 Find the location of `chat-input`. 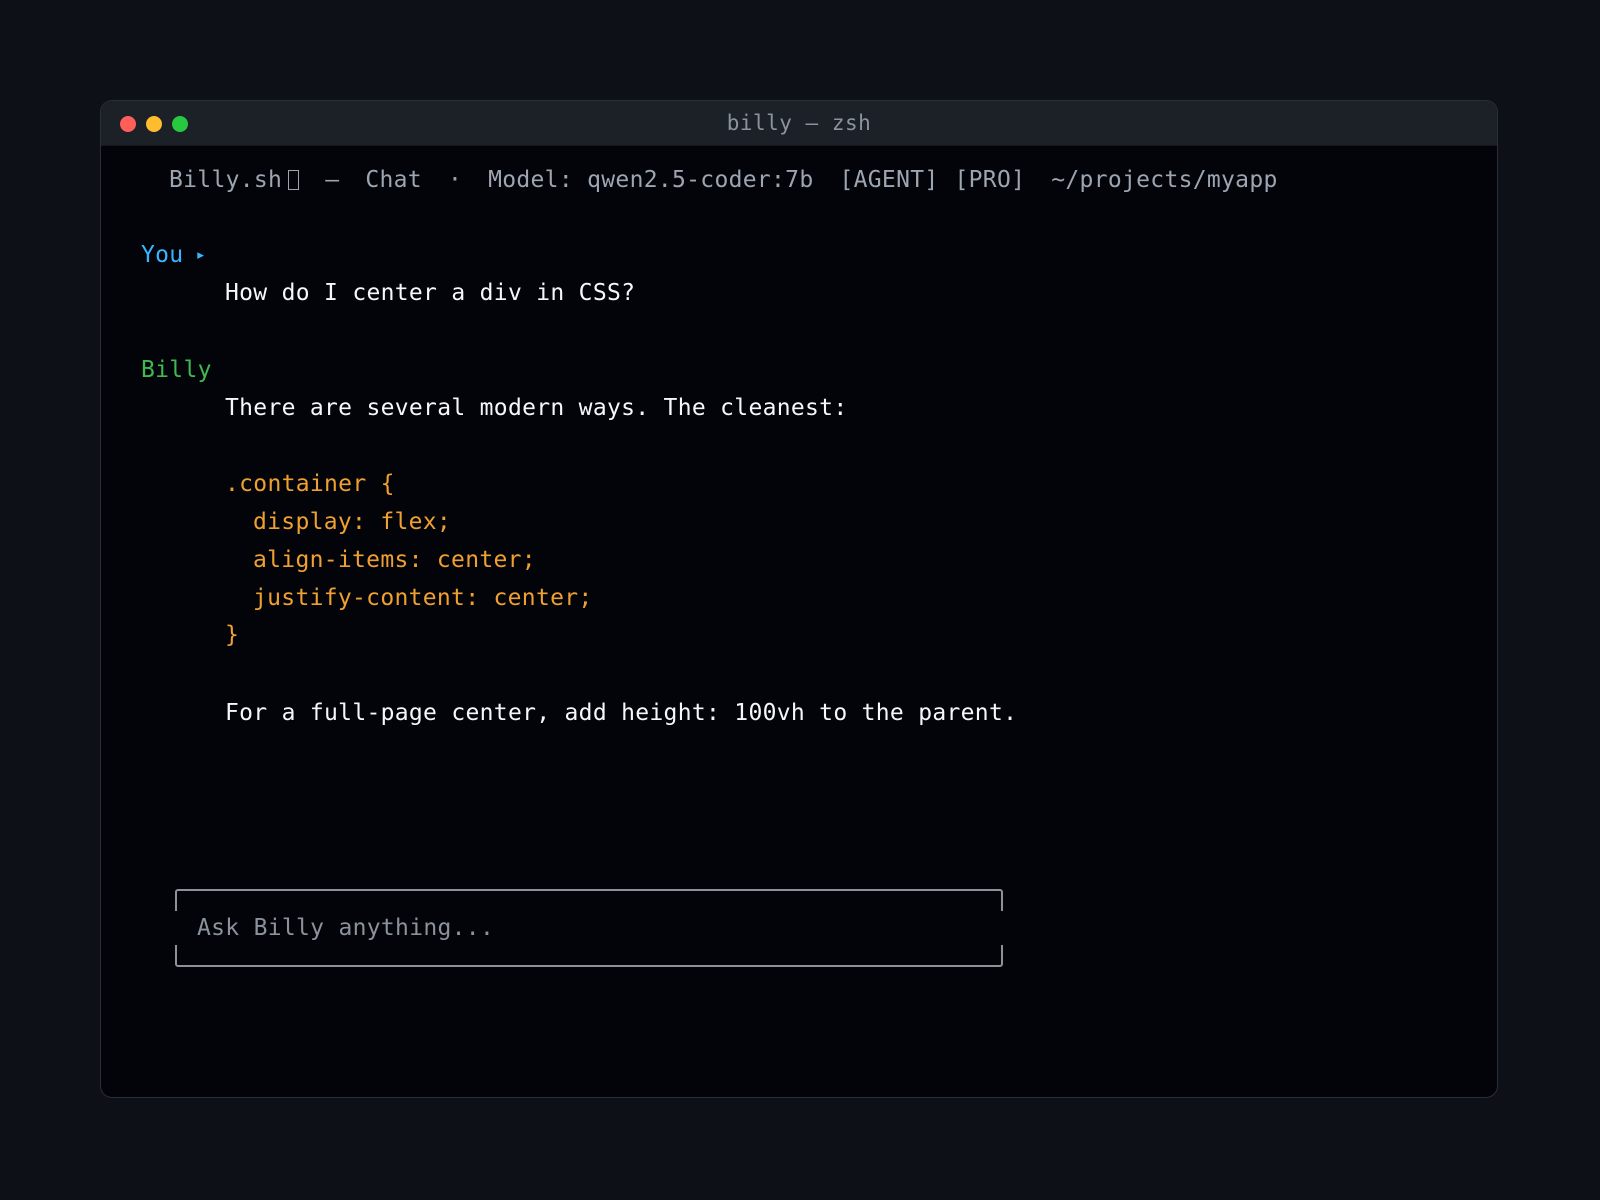

chat-input is located at coordinates (587, 928).